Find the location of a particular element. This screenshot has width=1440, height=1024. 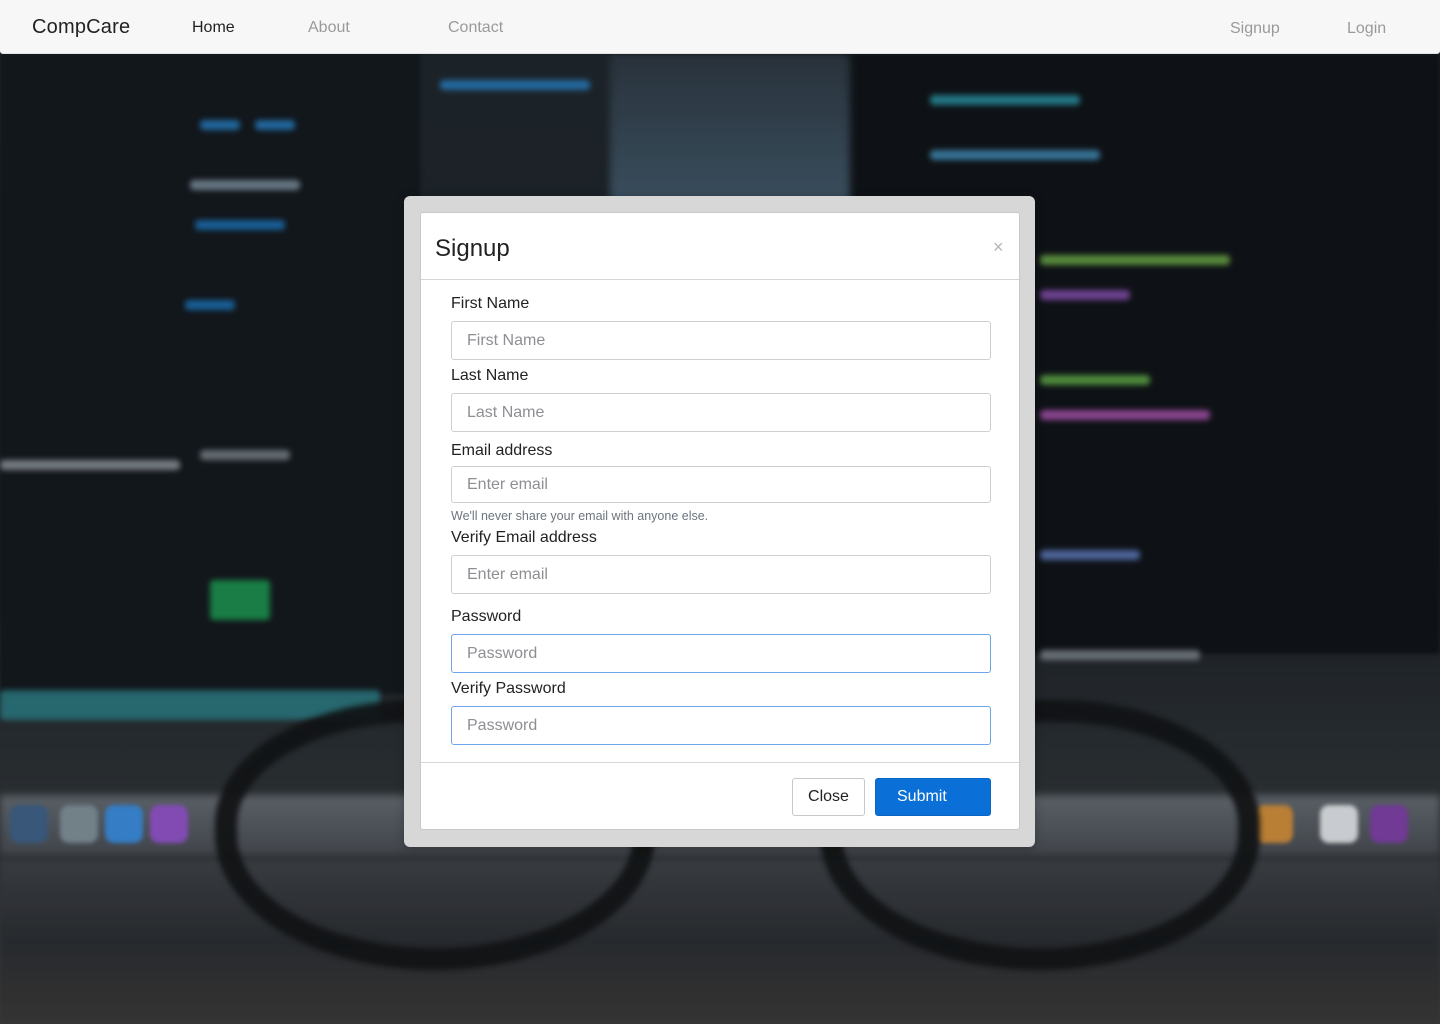

modal-title: Signup is located at coordinates (472, 248).